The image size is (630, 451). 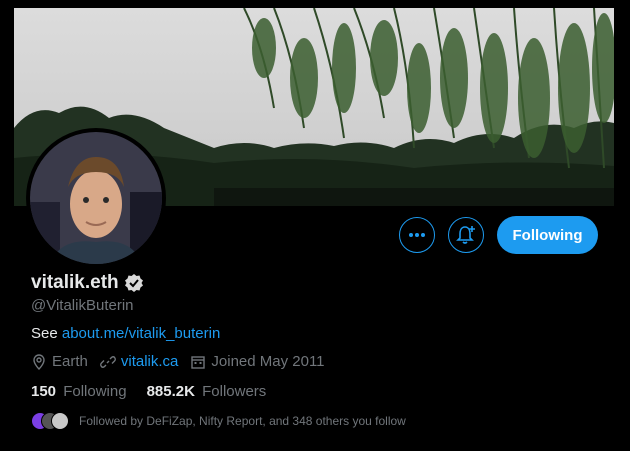 What do you see at coordinates (107, 361) in the screenshot?
I see `link-icon` at bounding box center [107, 361].